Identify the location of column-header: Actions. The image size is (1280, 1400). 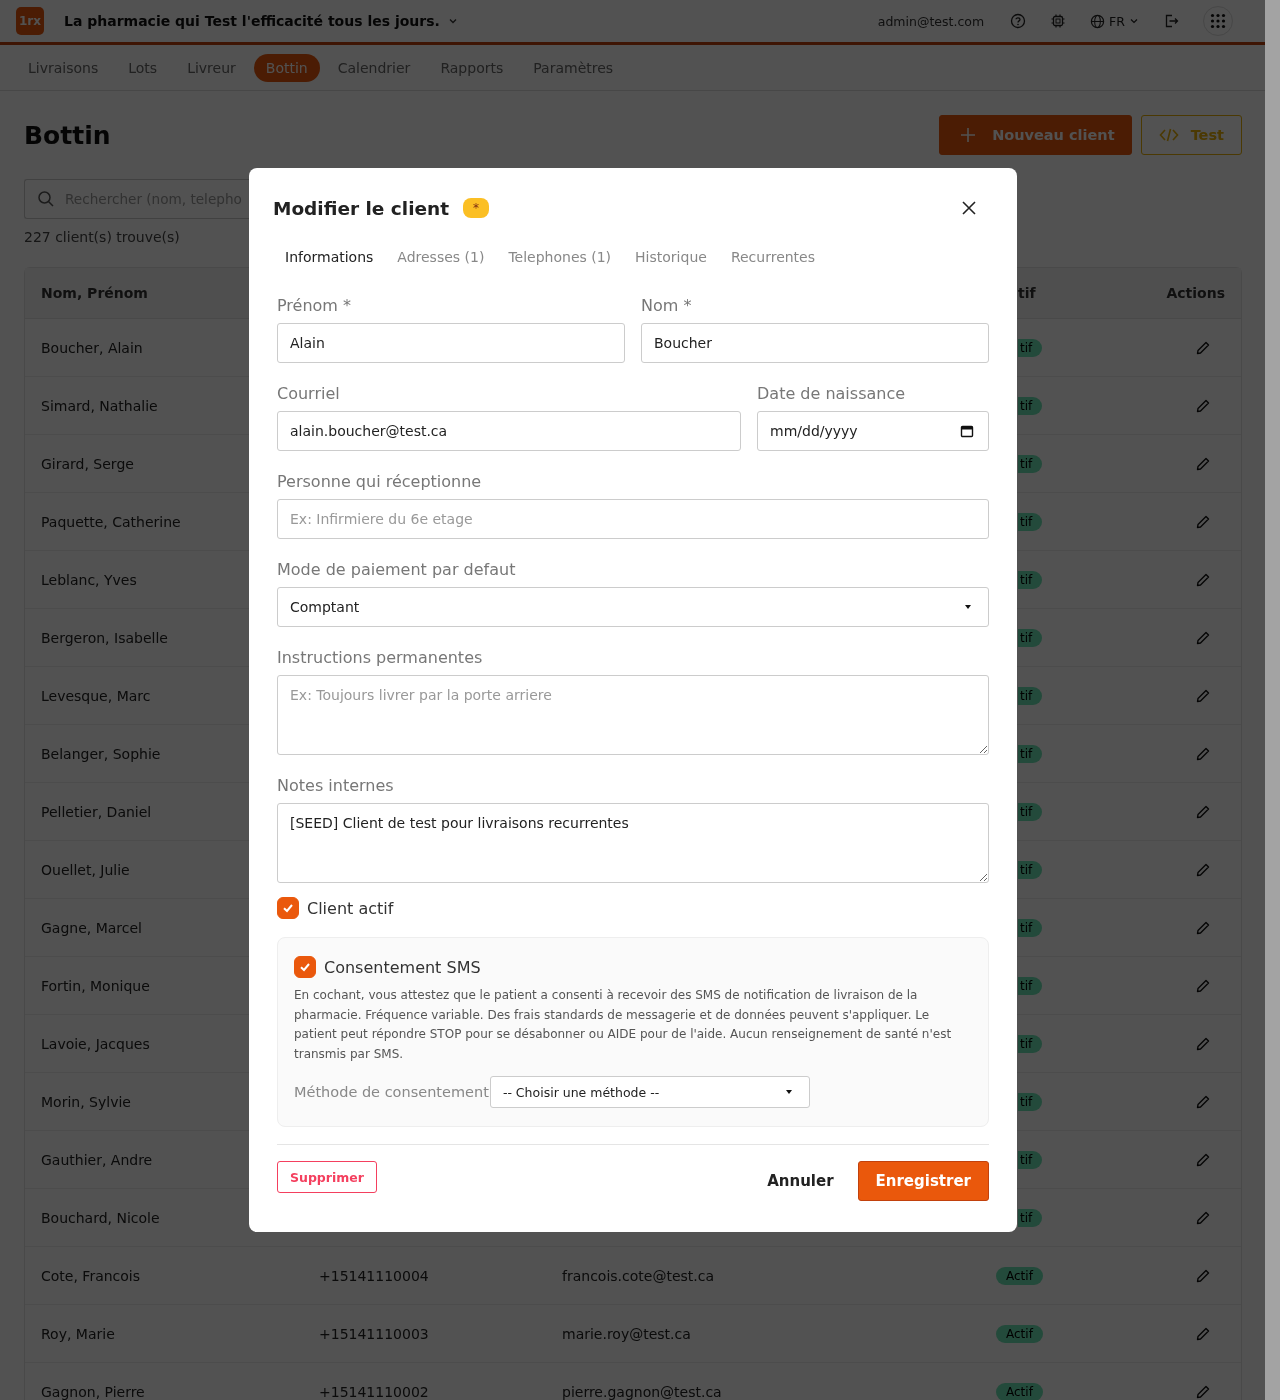
(1195, 293).